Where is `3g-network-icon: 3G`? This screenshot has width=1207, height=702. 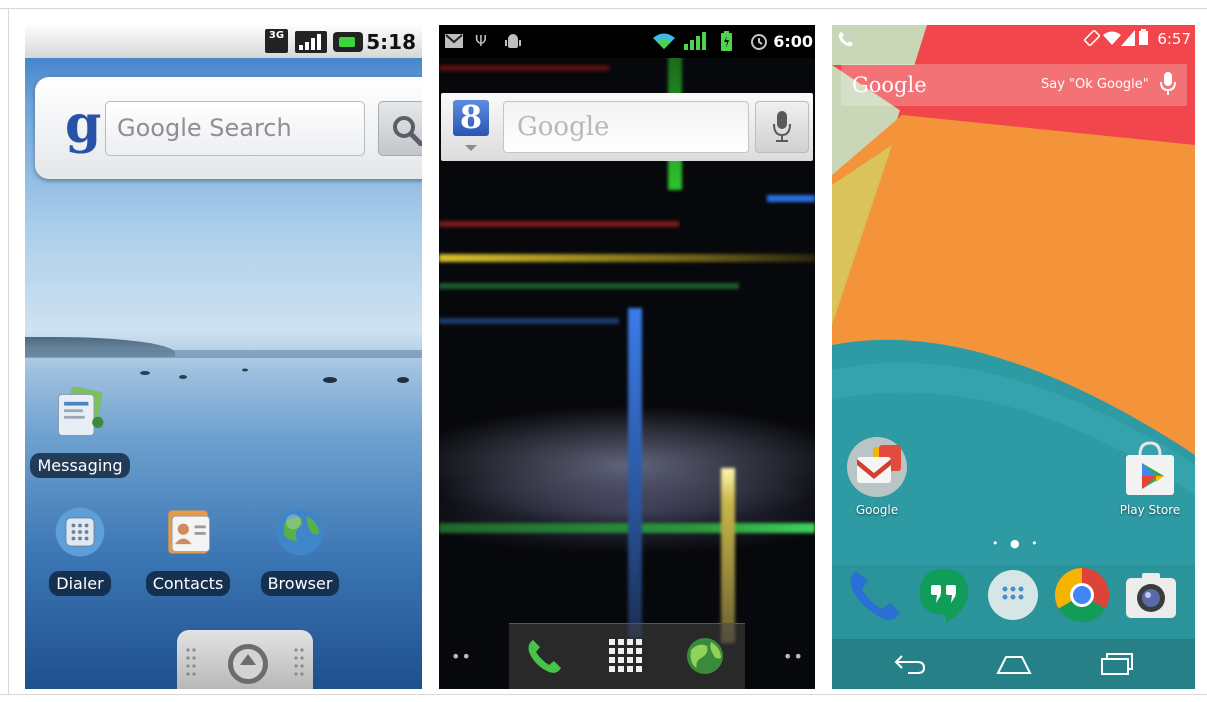 3g-network-icon: 3G is located at coordinates (276, 41).